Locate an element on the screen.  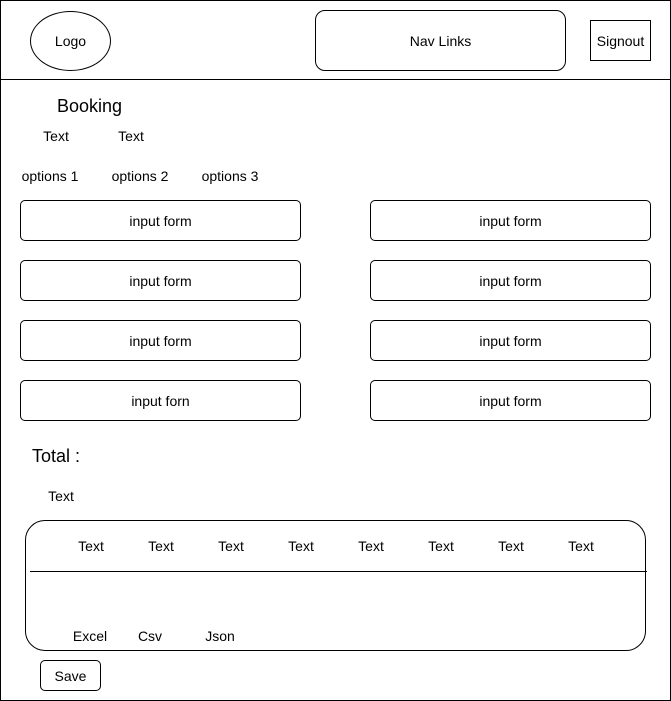
header-divider is located at coordinates (335, 79).